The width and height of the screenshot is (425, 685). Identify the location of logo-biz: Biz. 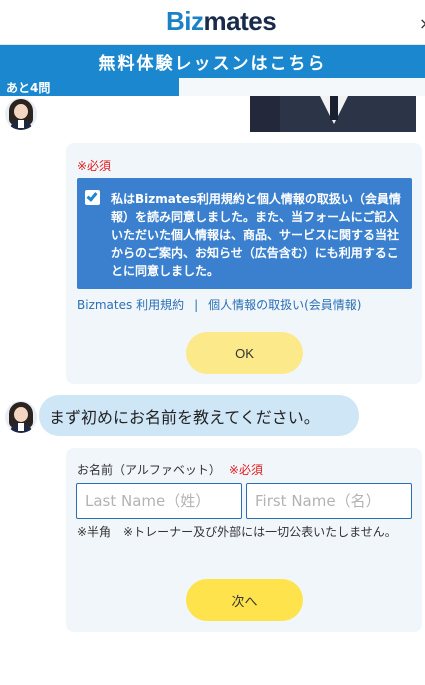
(185, 21).